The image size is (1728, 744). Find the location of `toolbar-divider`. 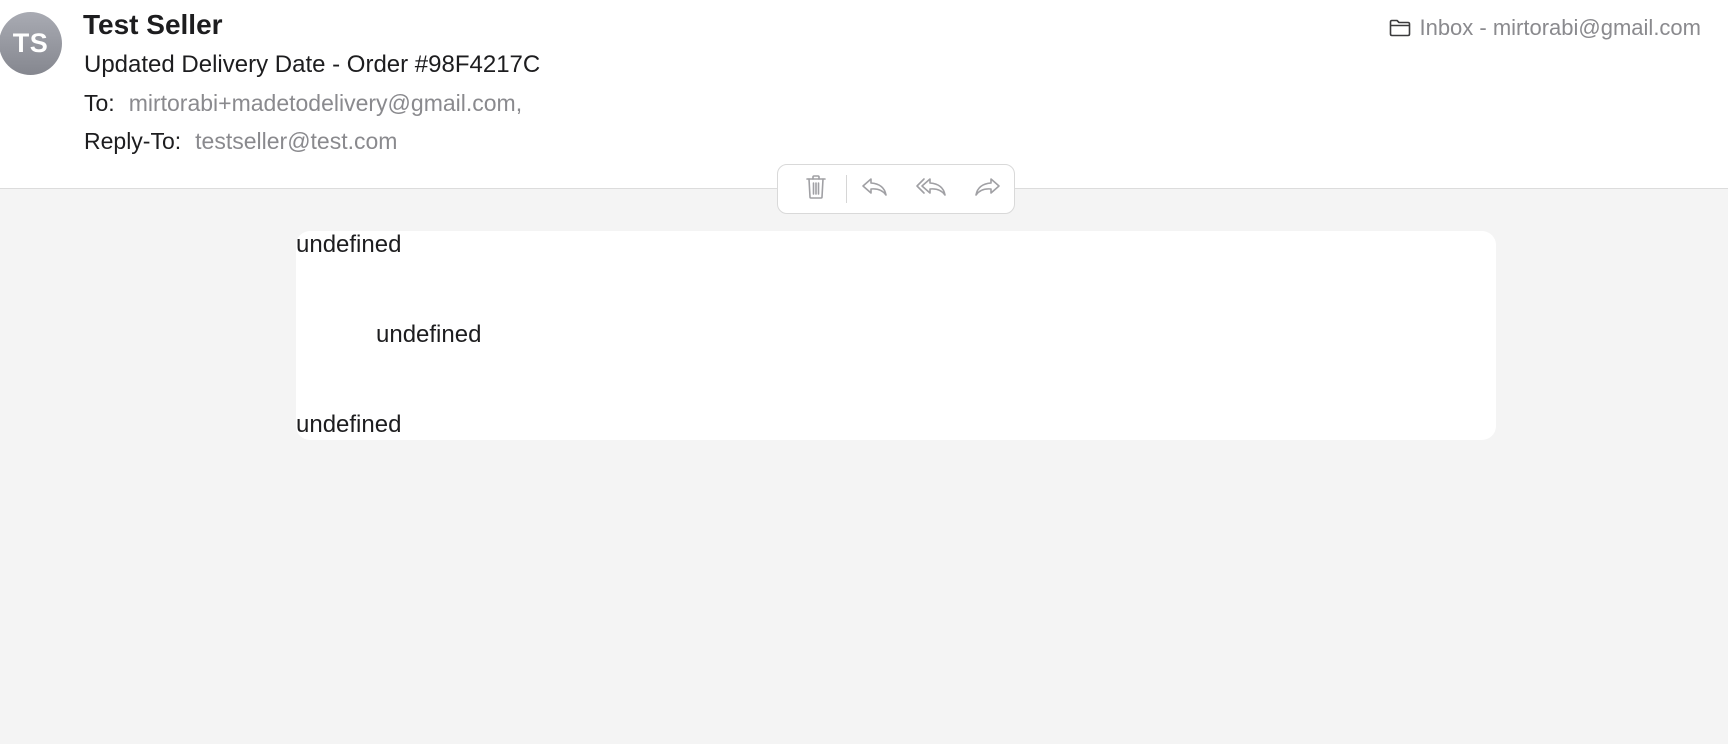

toolbar-divider is located at coordinates (846, 189).